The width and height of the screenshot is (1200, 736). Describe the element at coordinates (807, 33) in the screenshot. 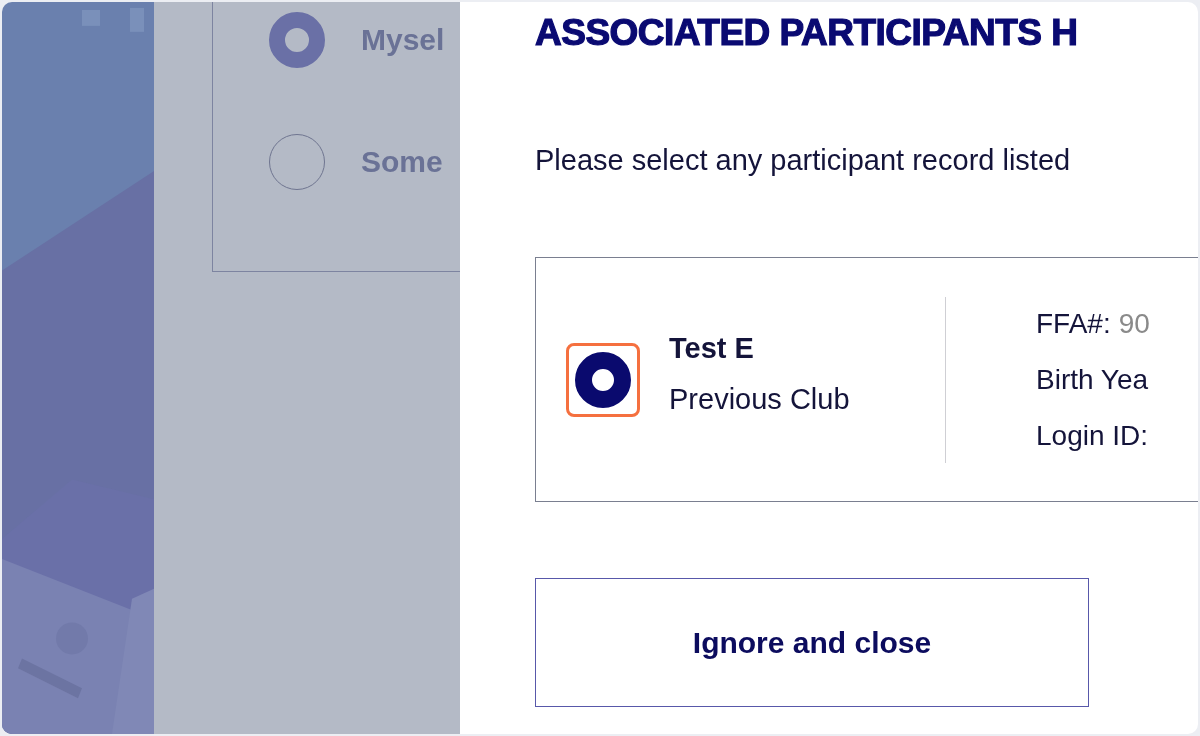

I see `dialog-title: ASSOCIATED PARTICIPANTS H` at that location.